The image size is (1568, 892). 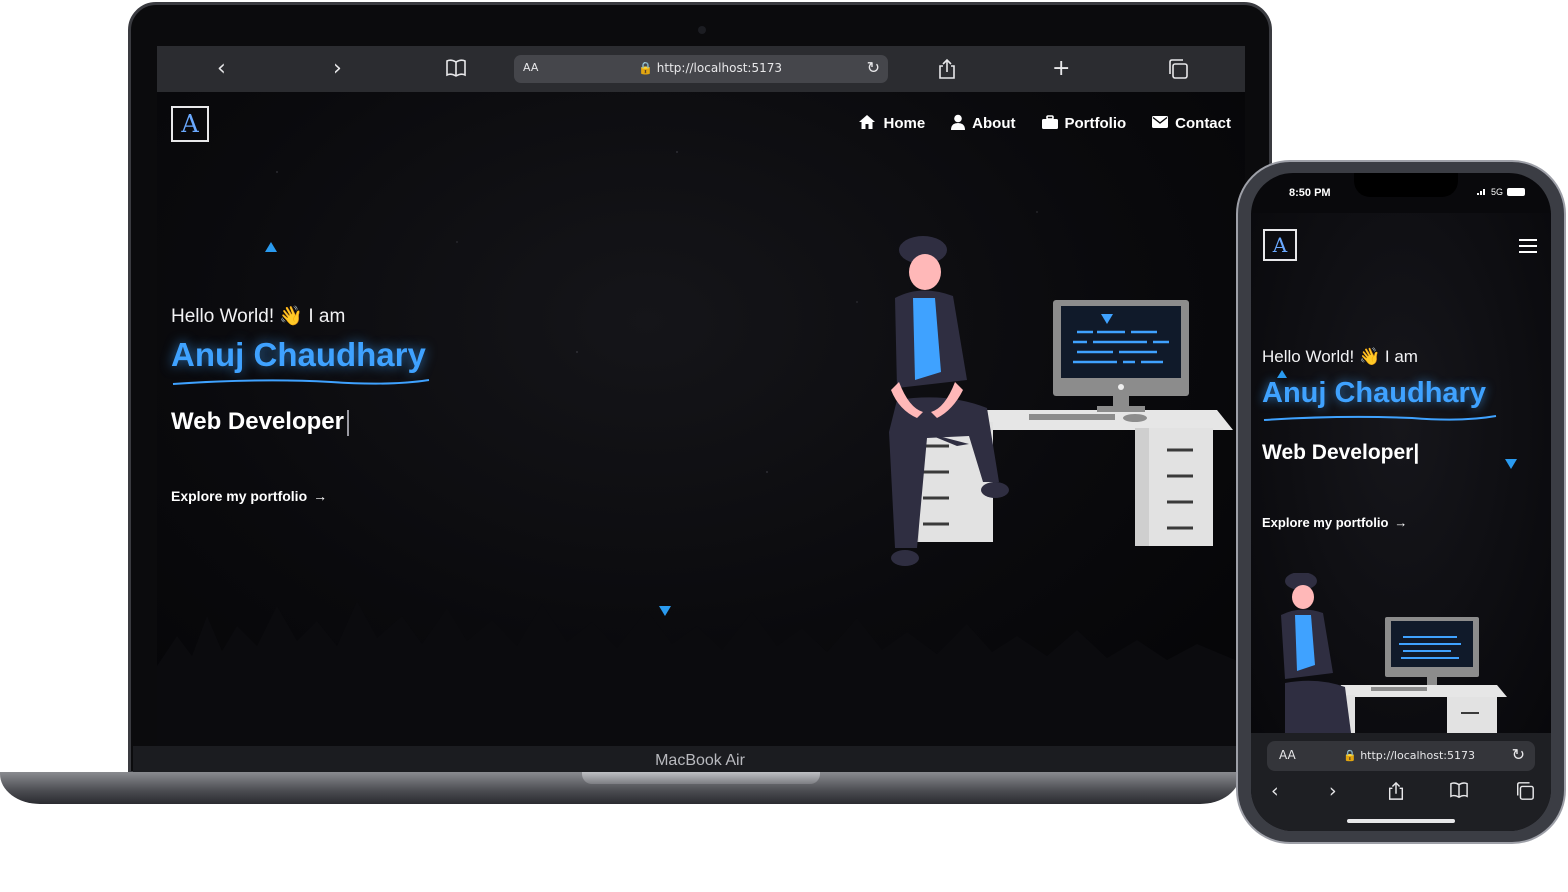 I want to click on phone-hero-name: Anuj Chaudhary, so click(x=1374, y=393).